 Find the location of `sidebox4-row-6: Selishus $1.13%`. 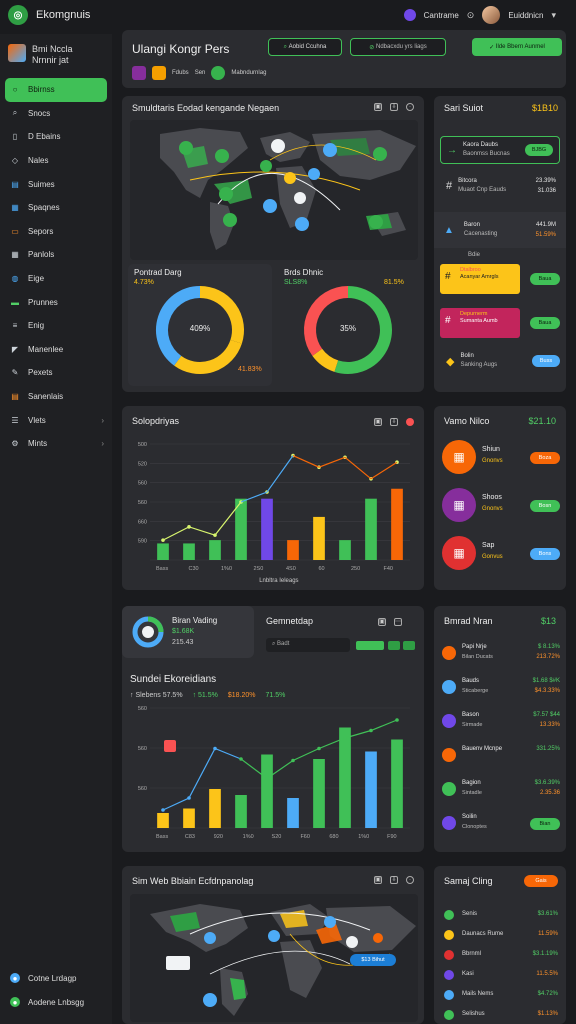

sidebox4-row-6: Selishus $1.13% is located at coordinates (500, 1015).